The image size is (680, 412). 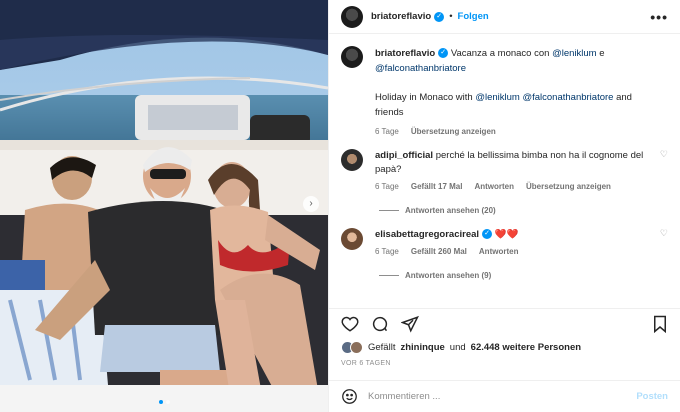 I want to click on caption-text-it: Vacanza a monaco con, so click(x=500, y=53).